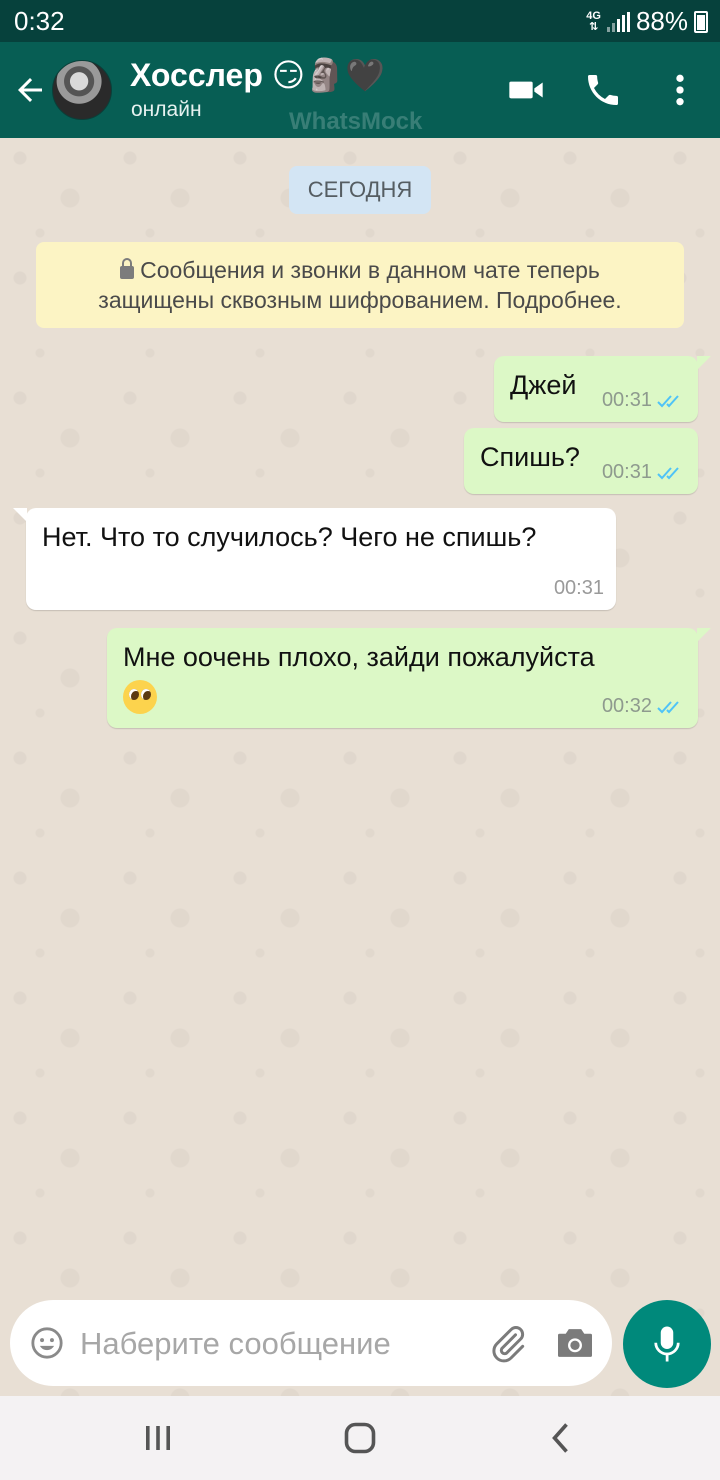 The width and height of the screenshot is (720, 1480). What do you see at coordinates (140, 697) in the screenshot?
I see `pleading-face-icon` at bounding box center [140, 697].